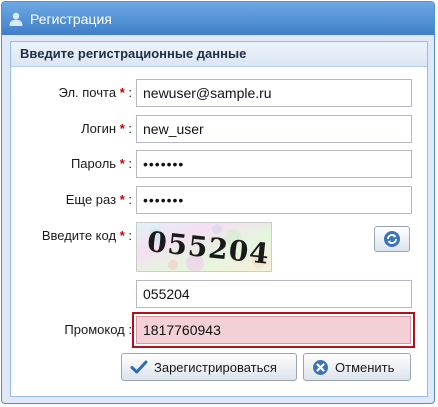  I want to click on login-row: Логин * :, so click(219, 129).